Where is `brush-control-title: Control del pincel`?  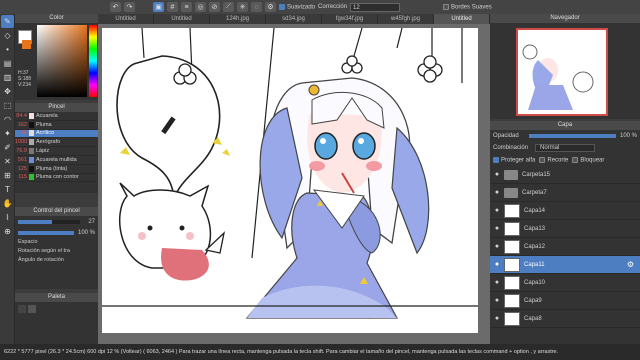
brush-control-title: Control del pincel is located at coordinates (56, 211).